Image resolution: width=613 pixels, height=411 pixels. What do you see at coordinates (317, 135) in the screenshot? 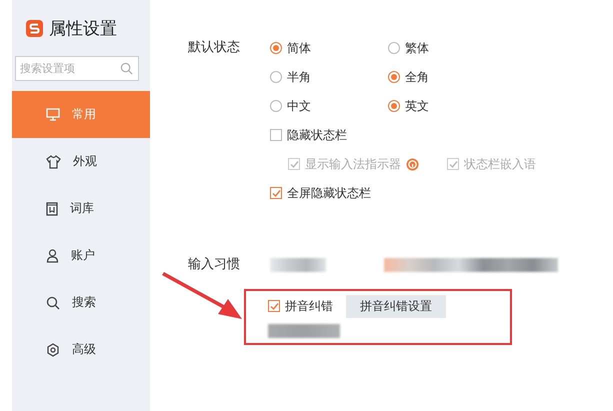
I see `option-label: 隐藏状态栏` at bounding box center [317, 135].